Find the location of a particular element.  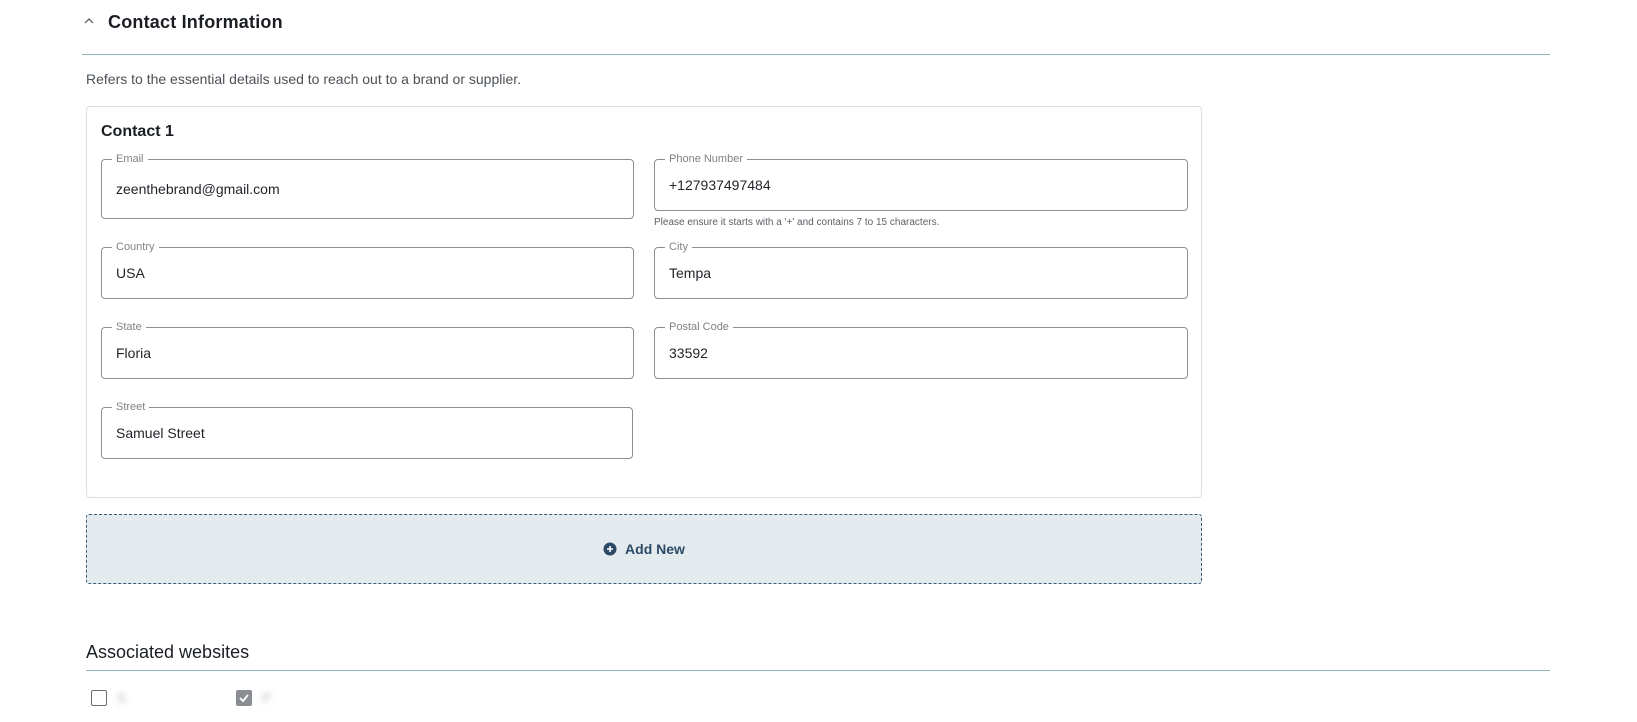

country-field: Country is located at coordinates (367, 269).